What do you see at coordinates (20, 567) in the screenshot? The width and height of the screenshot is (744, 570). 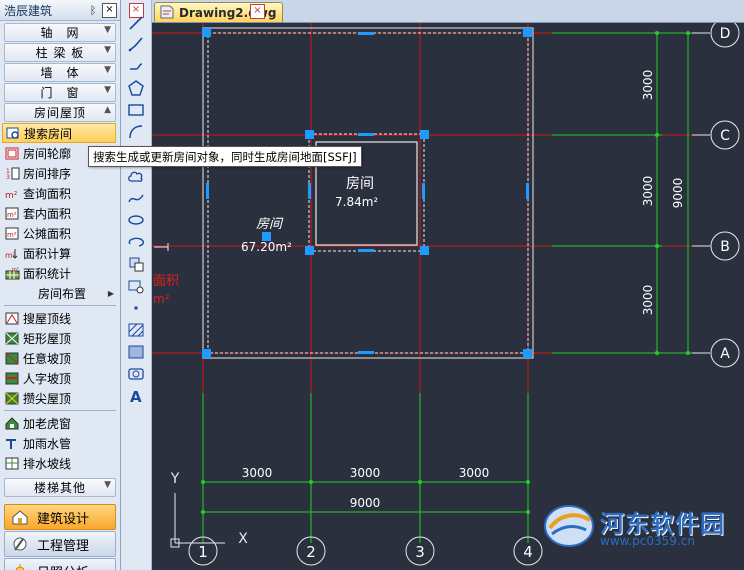 I see `sun-icon` at bounding box center [20, 567].